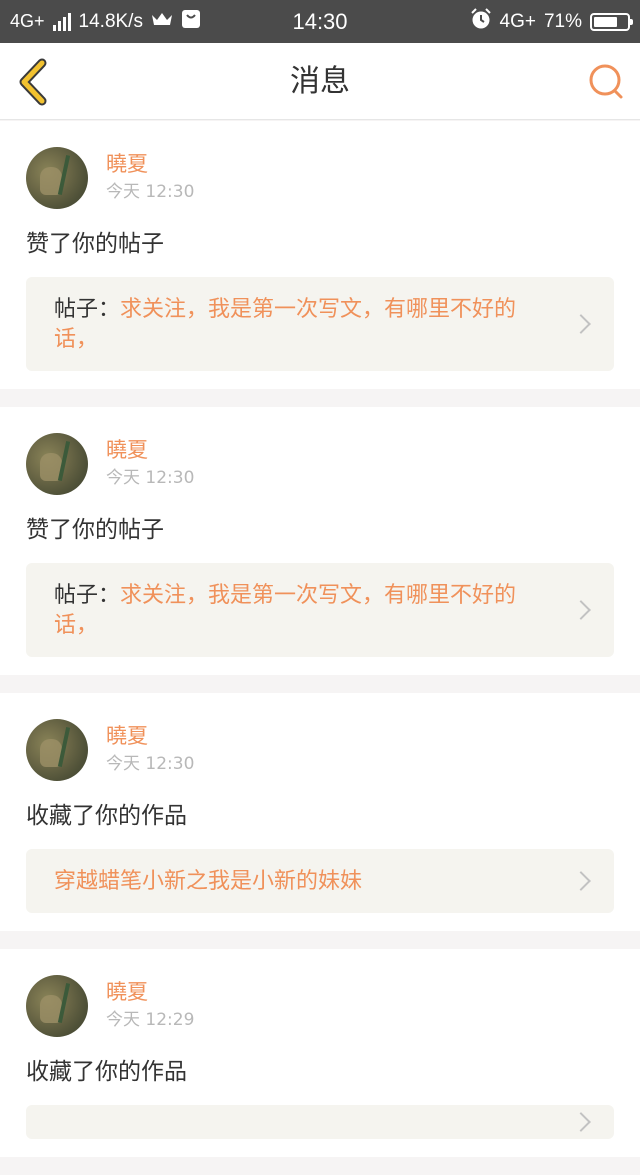 Image resolution: width=640 pixels, height=1175 pixels. I want to click on timestamp: 今天 12:29, so click(150, 1020).